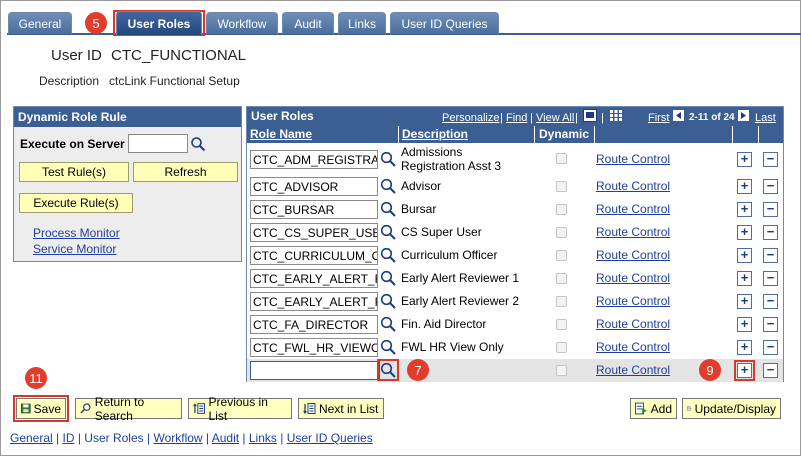 This screenshot has height=456, width=801. Describe the element at coordinates (735, 408) in the screenshot. I see `update-display-label: Update/Display` at that location.